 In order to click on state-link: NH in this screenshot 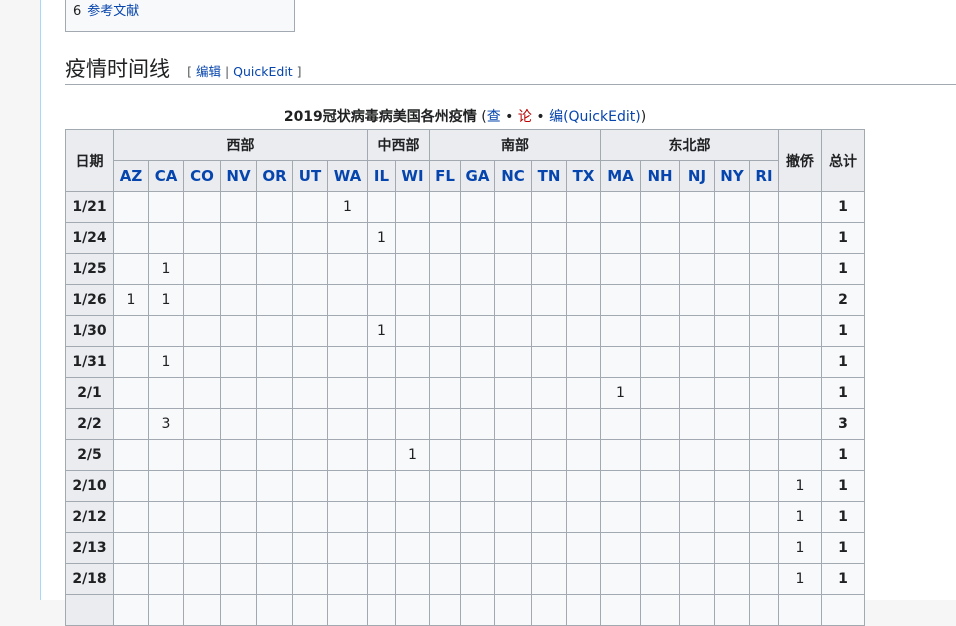, I will do `click(659, 176)`.